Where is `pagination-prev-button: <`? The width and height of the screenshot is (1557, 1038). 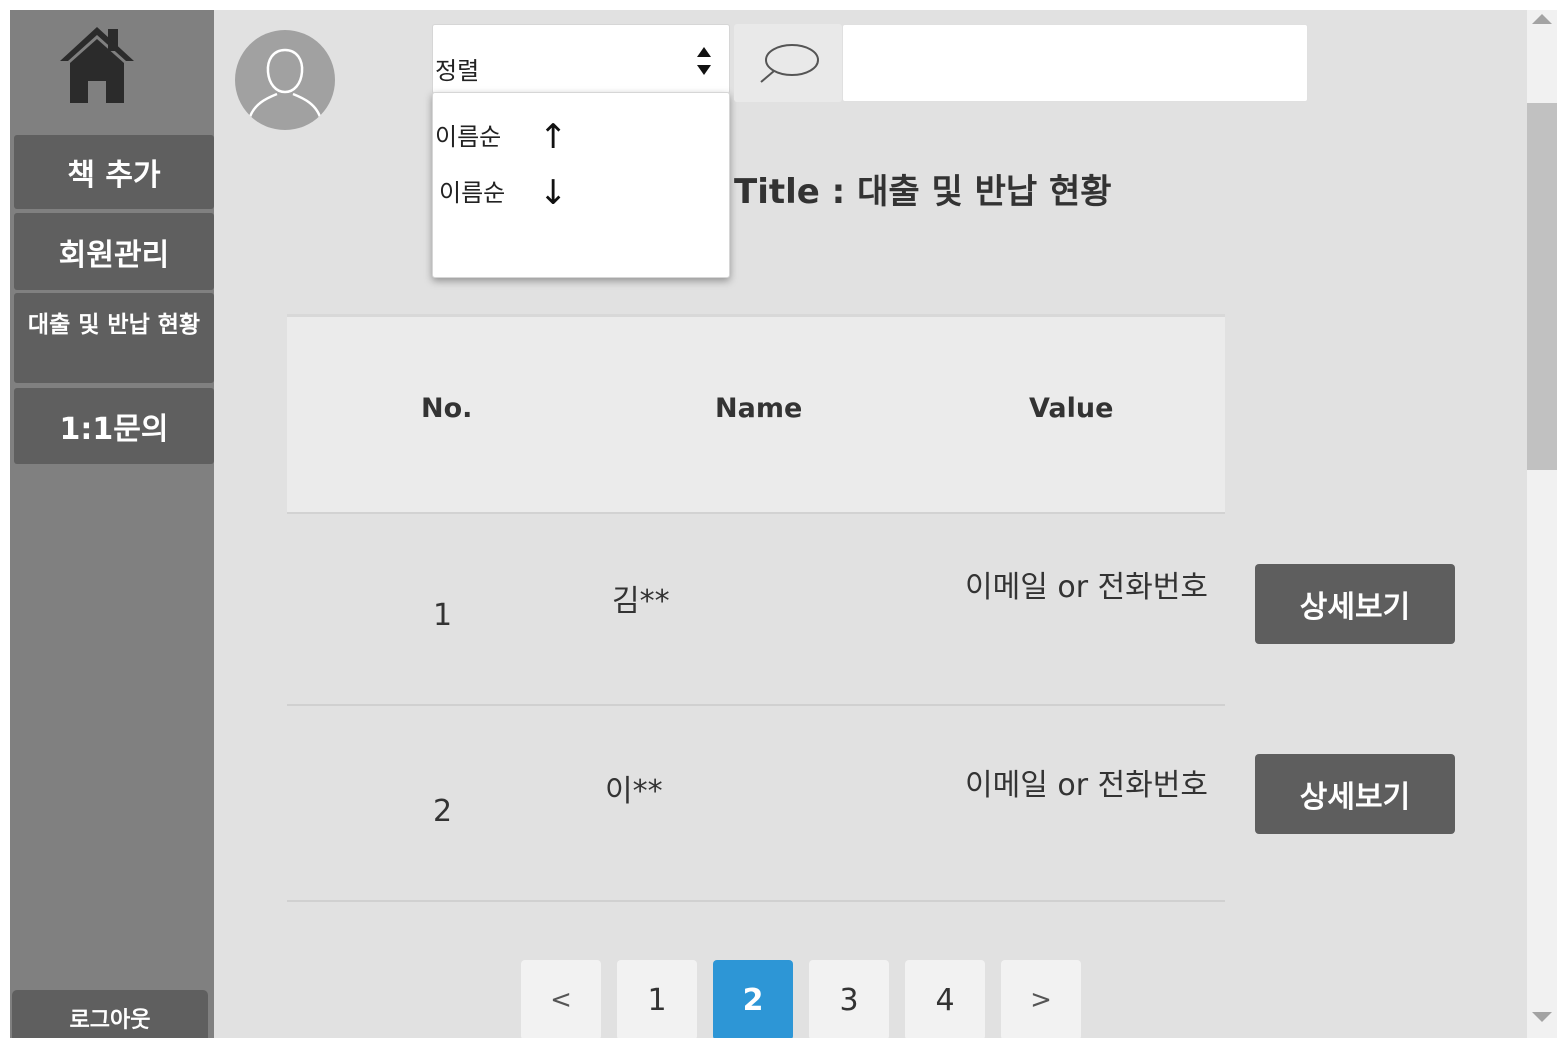
pagination-prev-button: < is located at coordinates (561, 999).